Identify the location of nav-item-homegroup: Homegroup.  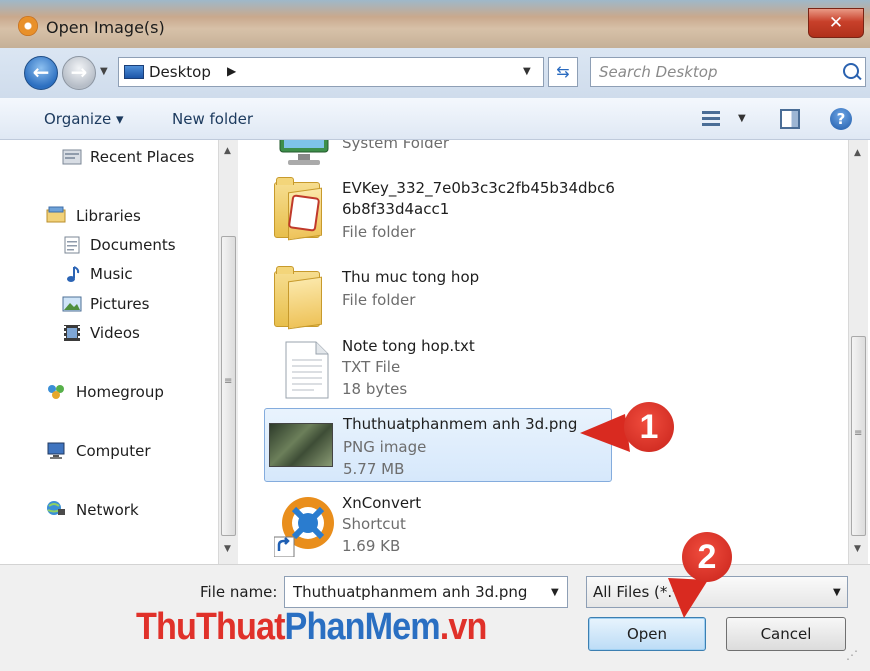
(120, 392).